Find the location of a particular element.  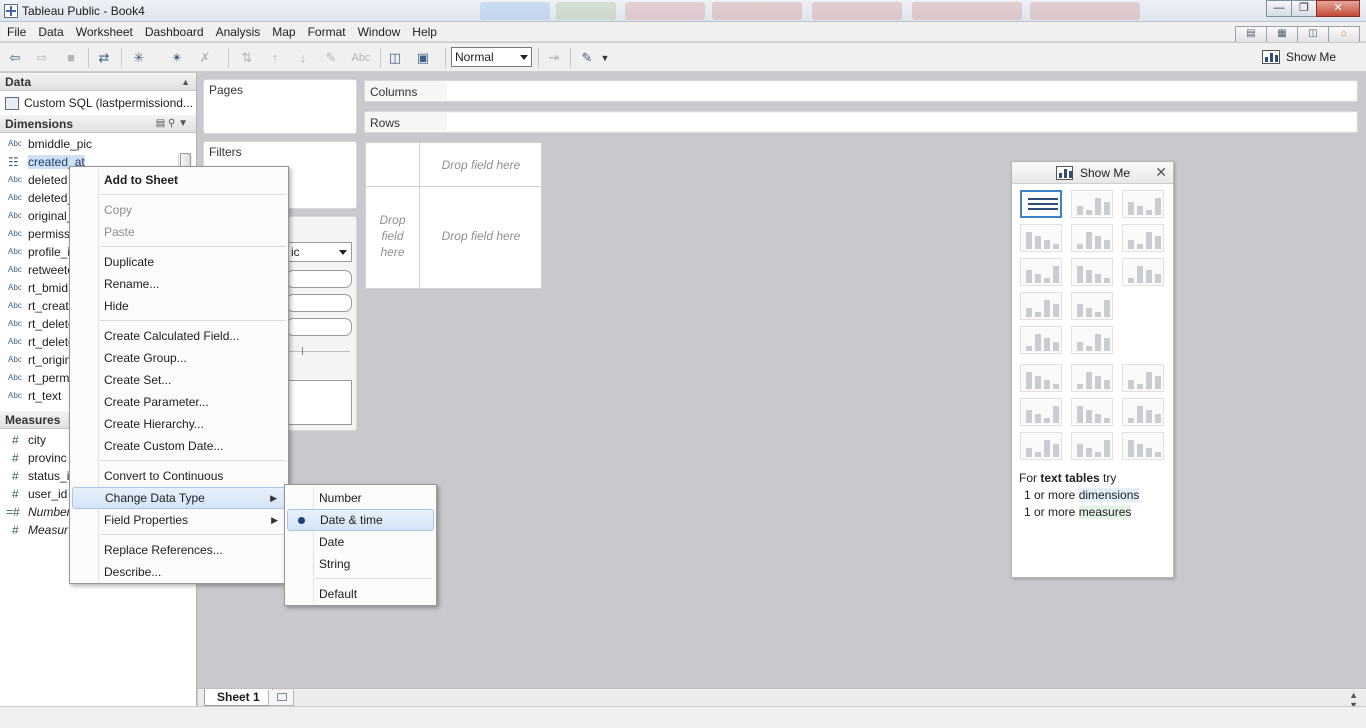

sort-ascending-icon: ↑ is located at coordinates (275, 58).